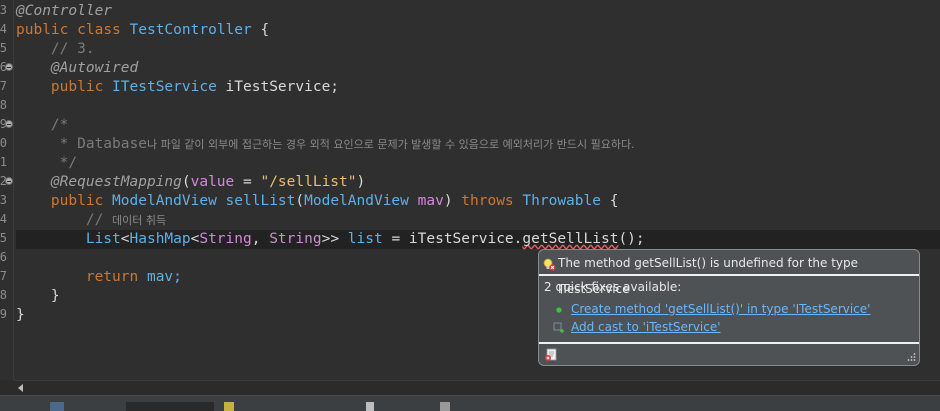 This screenshot has height=411, width=940. What do you see at coordinates (260, 239) in the screenshot?
I see `operator-token: ,` at bounding box center [260, 239].